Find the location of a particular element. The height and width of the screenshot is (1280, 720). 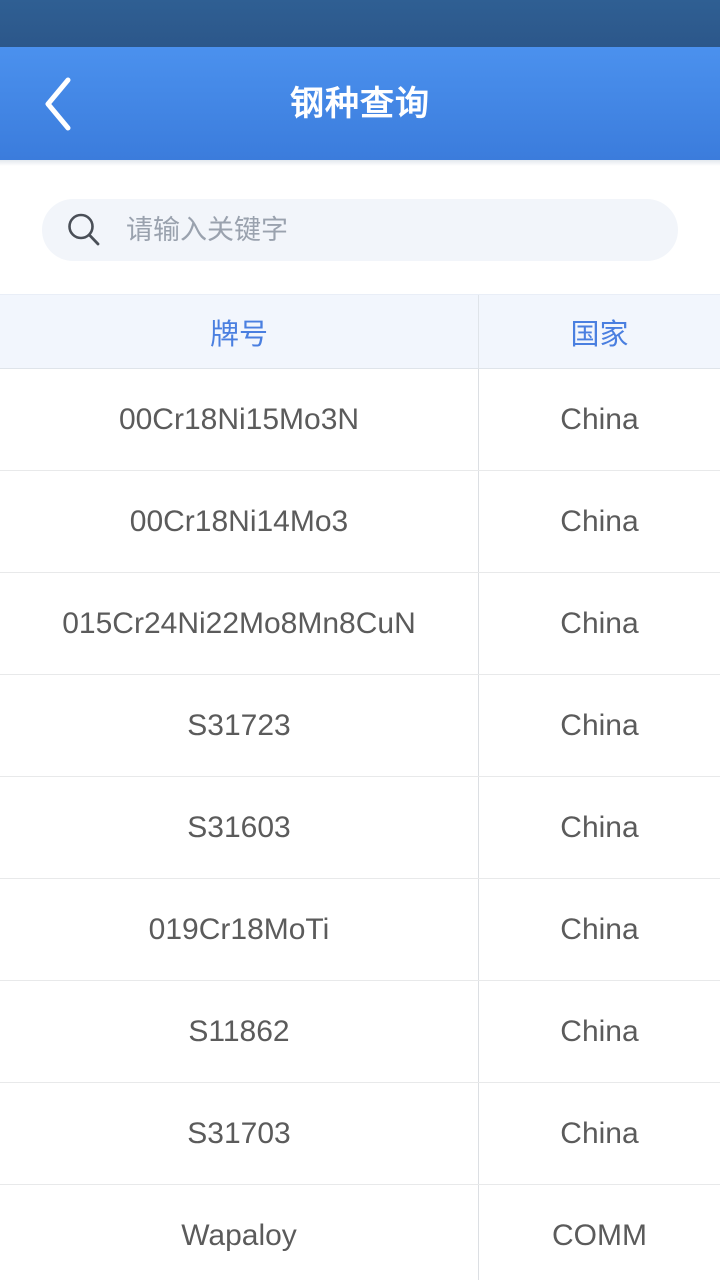

table-row: S31703 China is located at coordinates (360, 1134).